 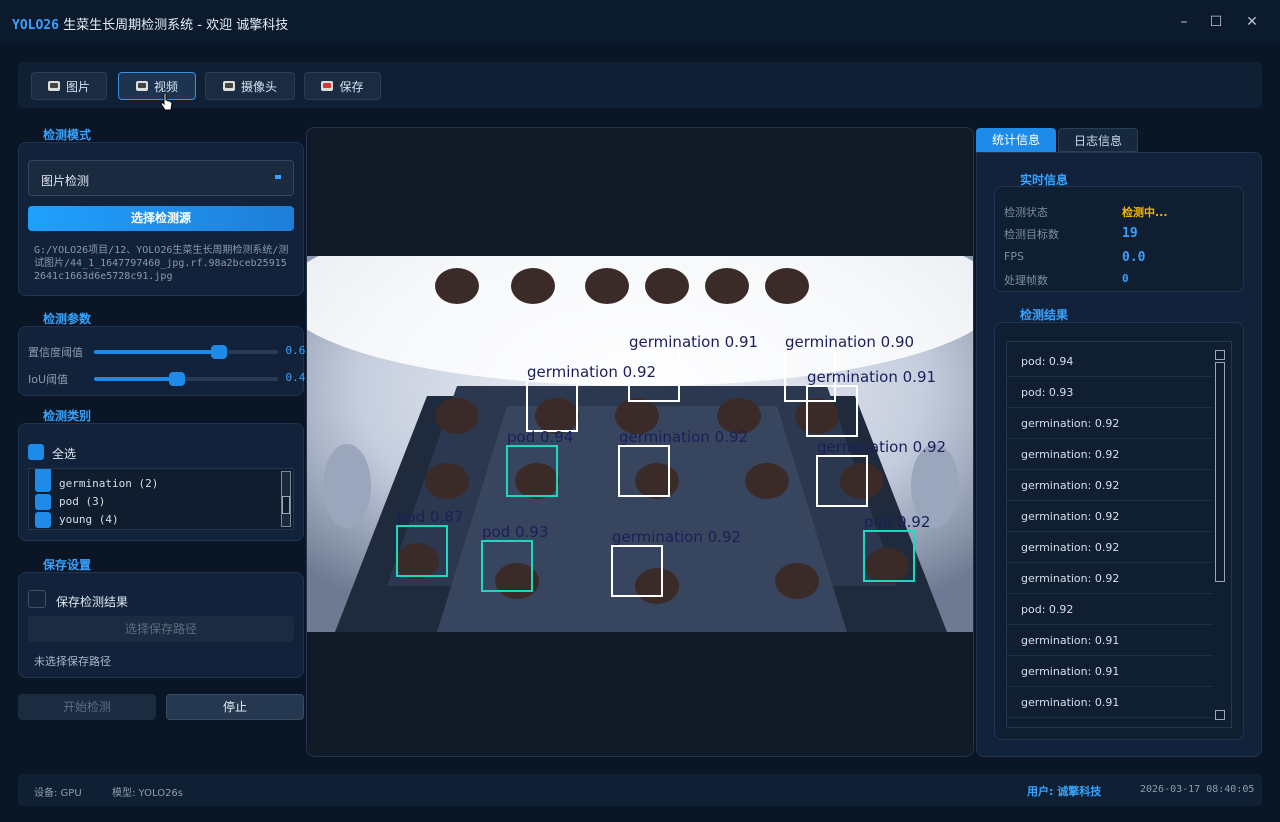 What do you see at coordinates (67, 416) in the screenshot?
I see `classes-section-title: 检测类别` at bounding box center [67, 416].